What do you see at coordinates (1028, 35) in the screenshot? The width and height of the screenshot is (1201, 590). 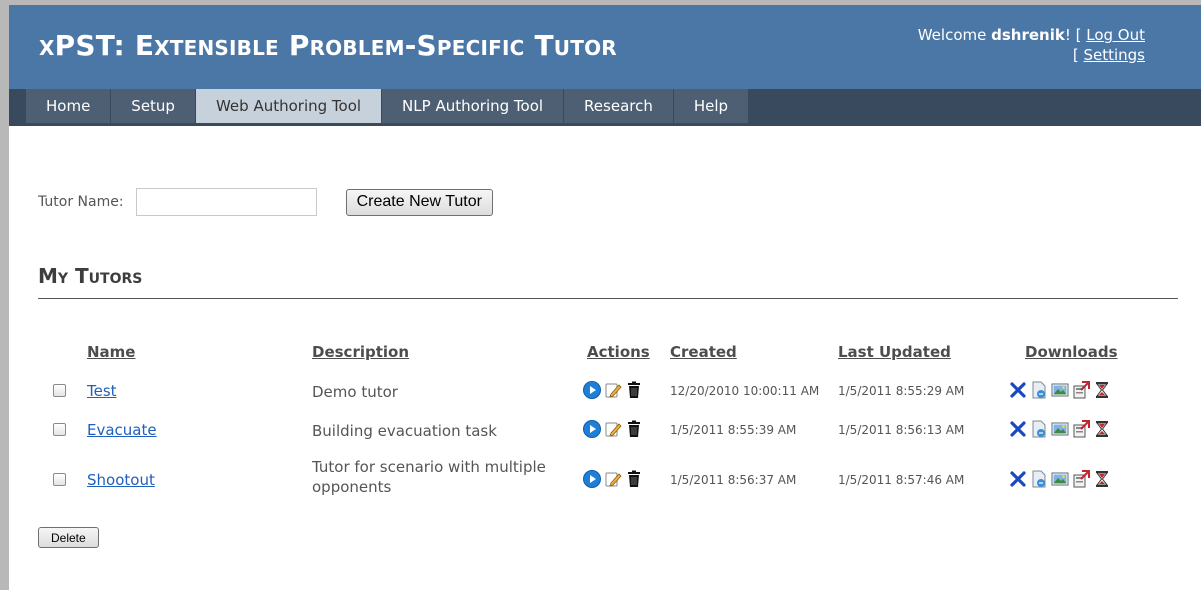 I see `username: dshrenik` at bounding box center [1028, 35].